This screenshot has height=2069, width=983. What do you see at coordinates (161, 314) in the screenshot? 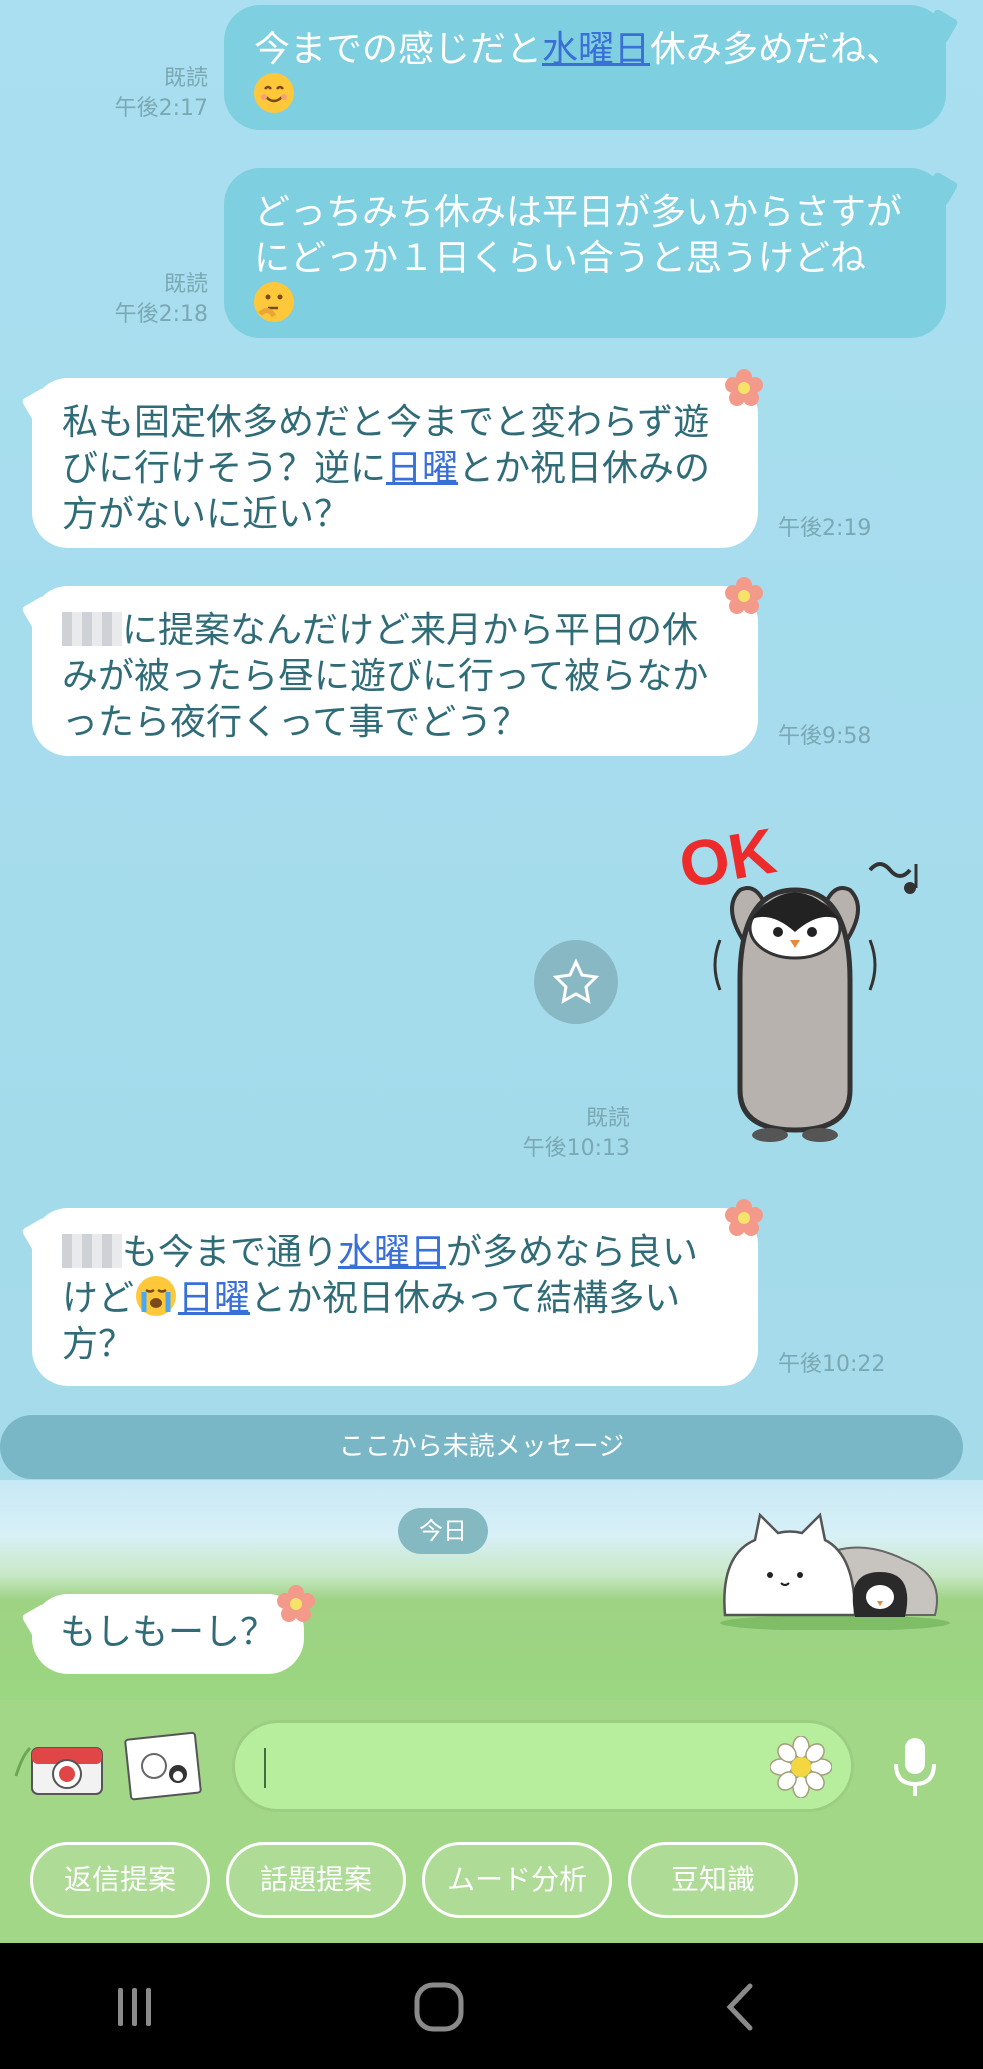
I see `timestamp: 午後2:18` at bounding box center [161, 314].